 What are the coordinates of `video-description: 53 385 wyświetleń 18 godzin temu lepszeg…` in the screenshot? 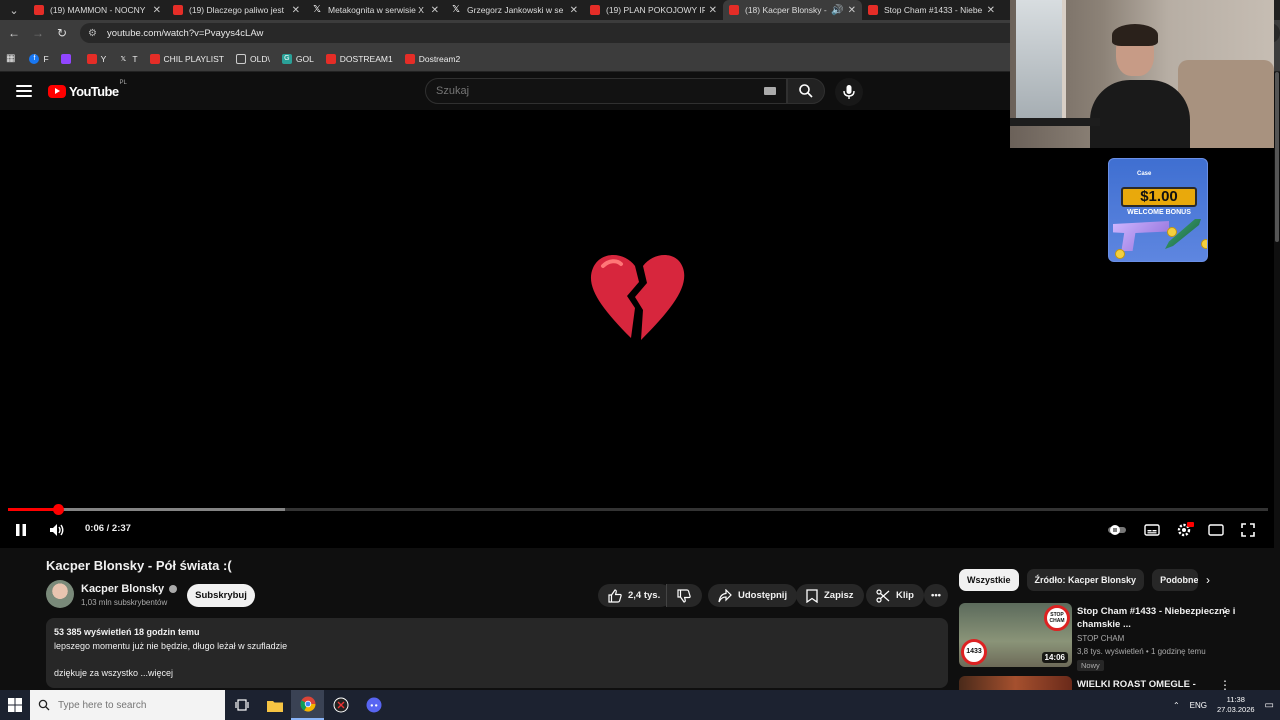 It's located at (497, 653).